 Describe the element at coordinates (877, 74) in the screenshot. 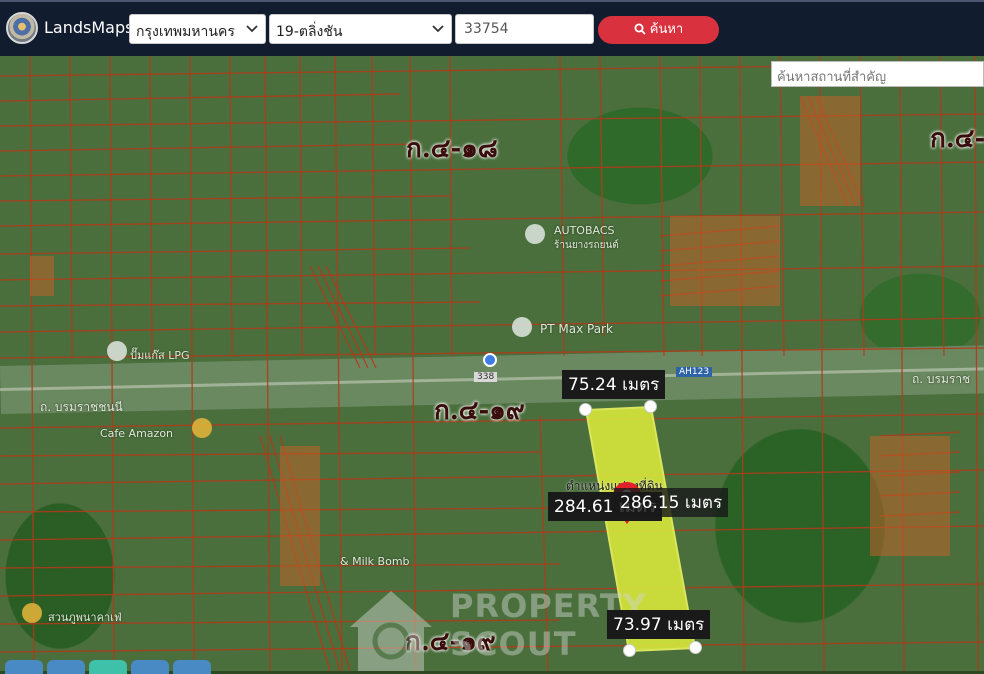

I see `landmark-search-input: ค้นหาสถานที่สำคัญ` at that location.